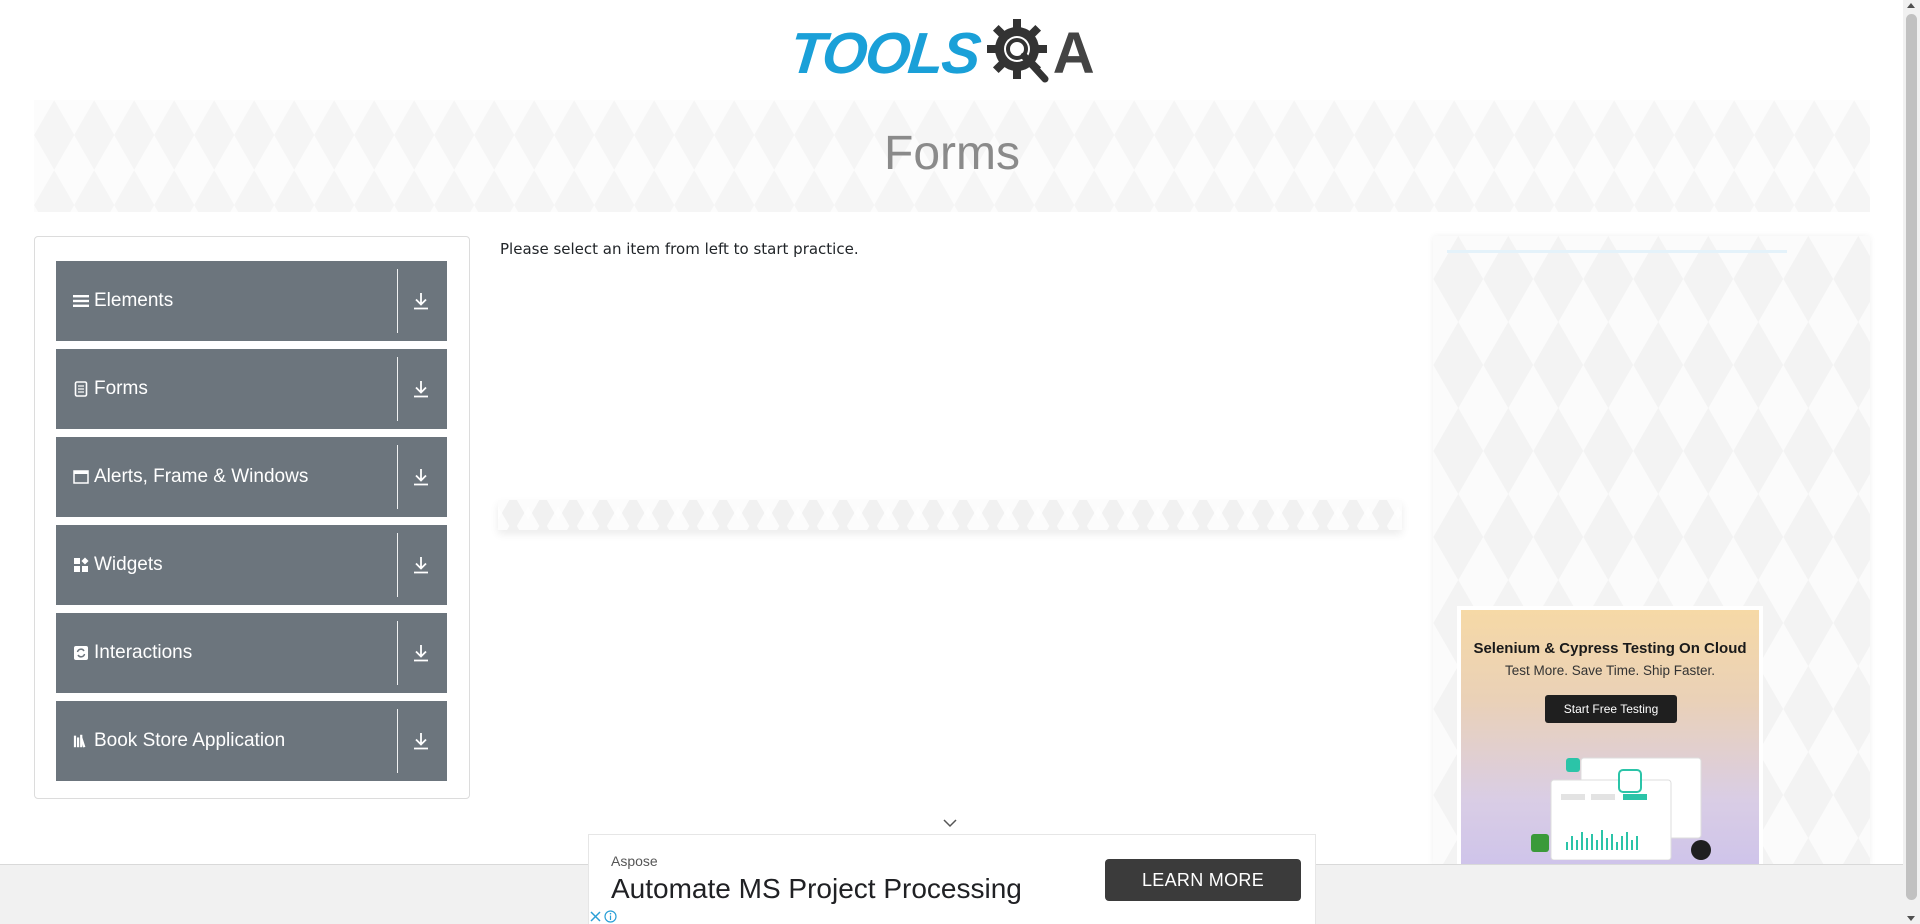  What do you see at coordinates (1073, 53) in the screenshot?
I see `logo-text-a: A` at bounding box center [1073, 53].